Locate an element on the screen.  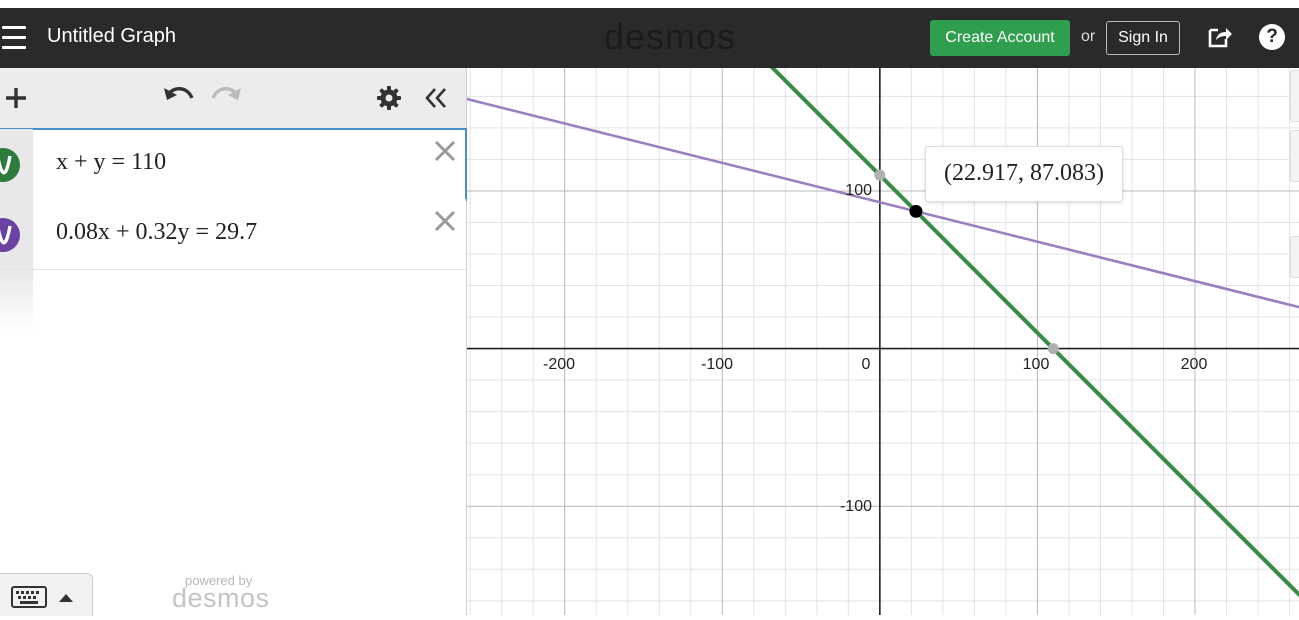
expression-row-2: 0.08x + 0.32y = 29.7 is located at coordinates (233, 234).